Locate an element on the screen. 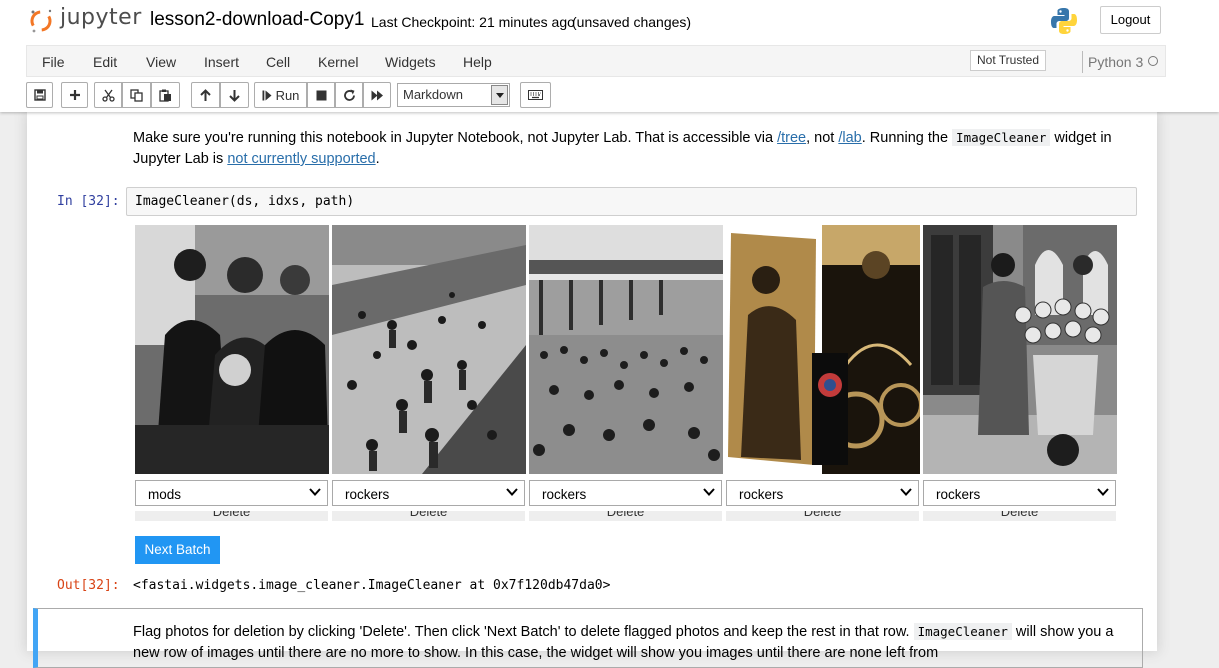 The width and height of the screenshot is (1219, 668). move-up-button is located at coordinates (205, 95).